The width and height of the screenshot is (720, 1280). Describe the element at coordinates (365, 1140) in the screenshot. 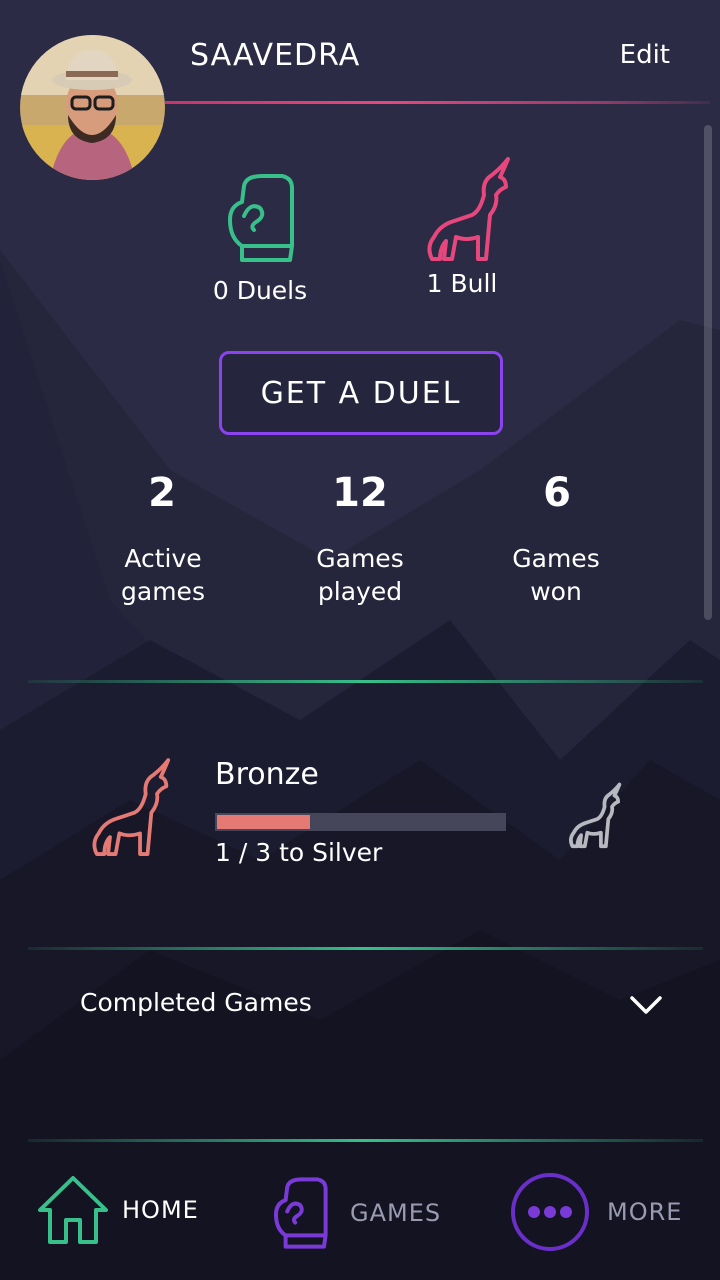

I see `nav-divider` at that location.